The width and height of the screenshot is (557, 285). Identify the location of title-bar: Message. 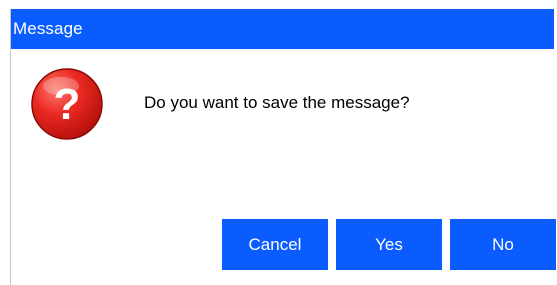
(282, 29).